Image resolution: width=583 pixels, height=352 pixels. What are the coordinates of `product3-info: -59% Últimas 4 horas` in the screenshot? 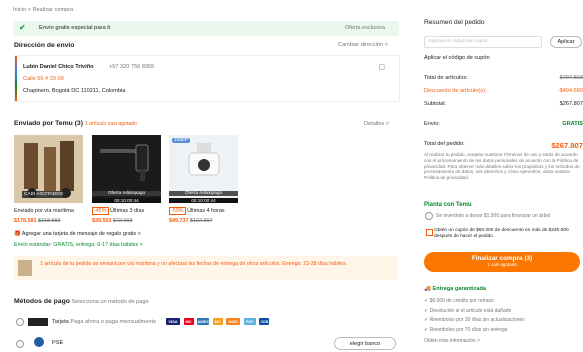 It's located at (197, 211).